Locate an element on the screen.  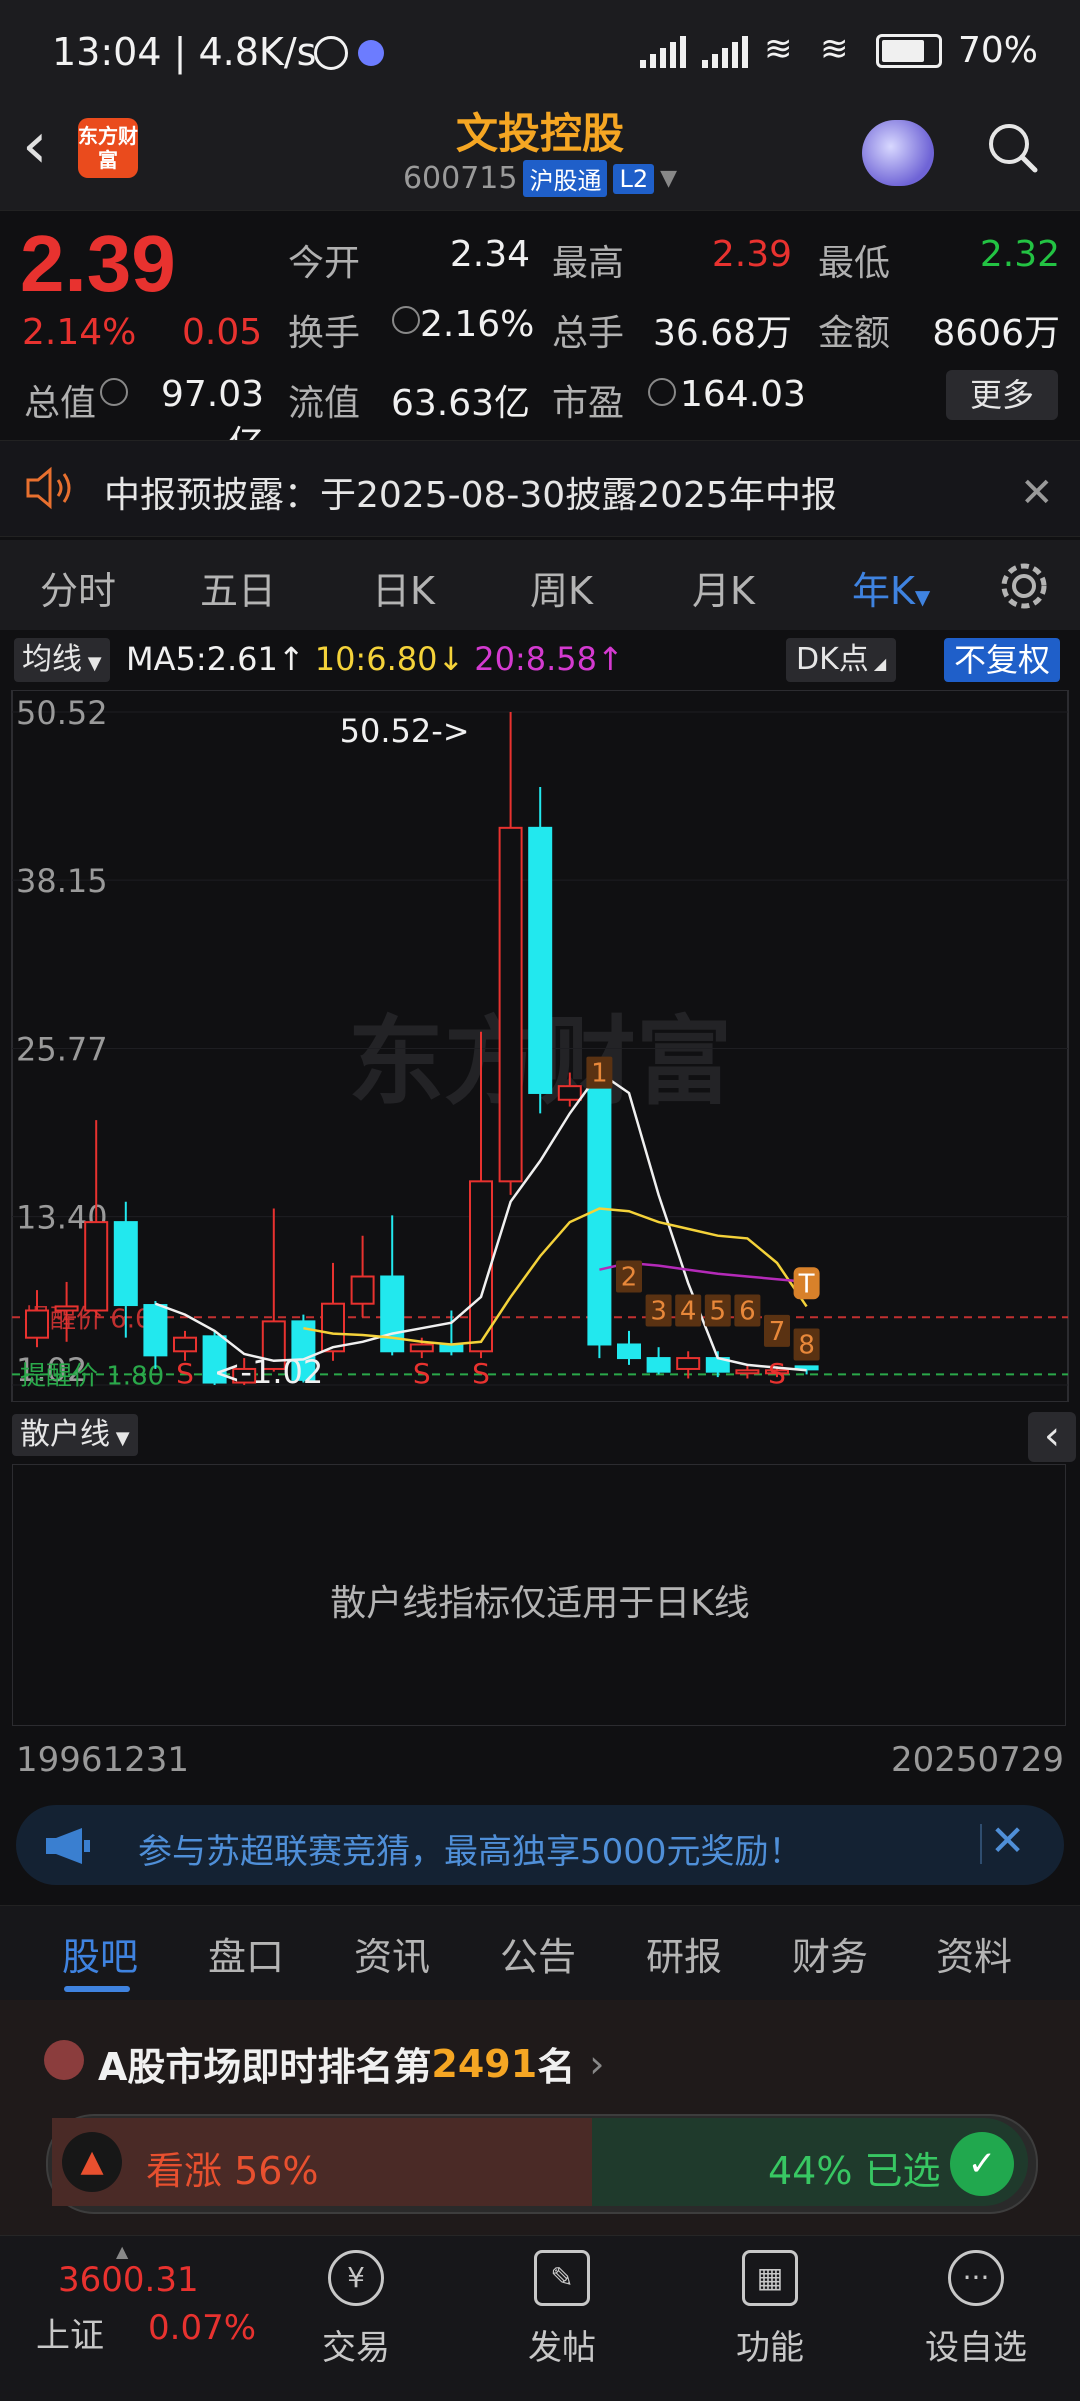
float-value: 63.63亿 is located at coordinates (460, 403).